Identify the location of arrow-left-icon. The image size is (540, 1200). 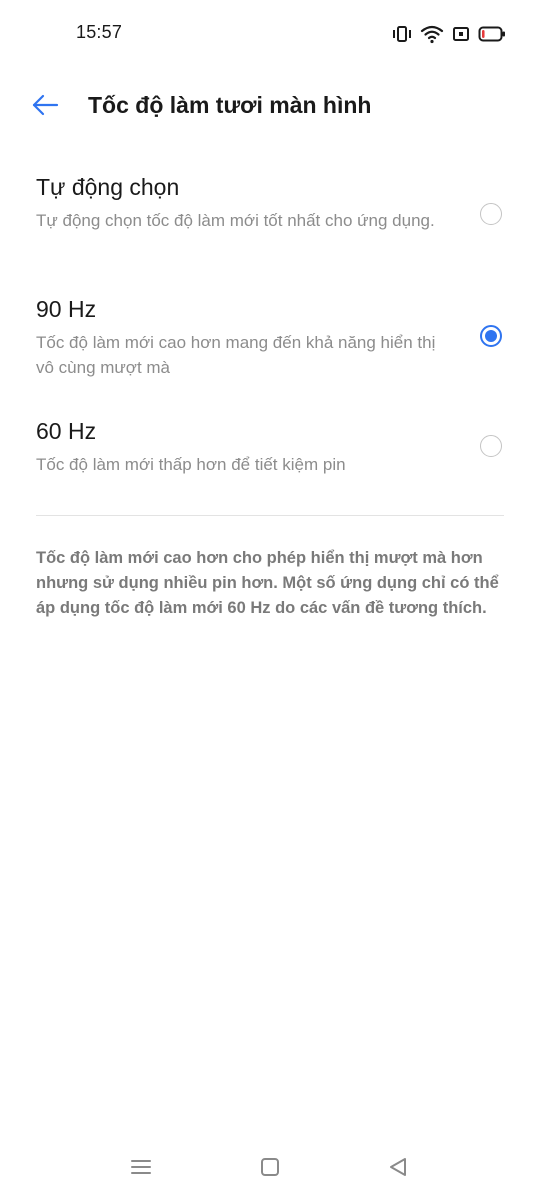
(45, 107).